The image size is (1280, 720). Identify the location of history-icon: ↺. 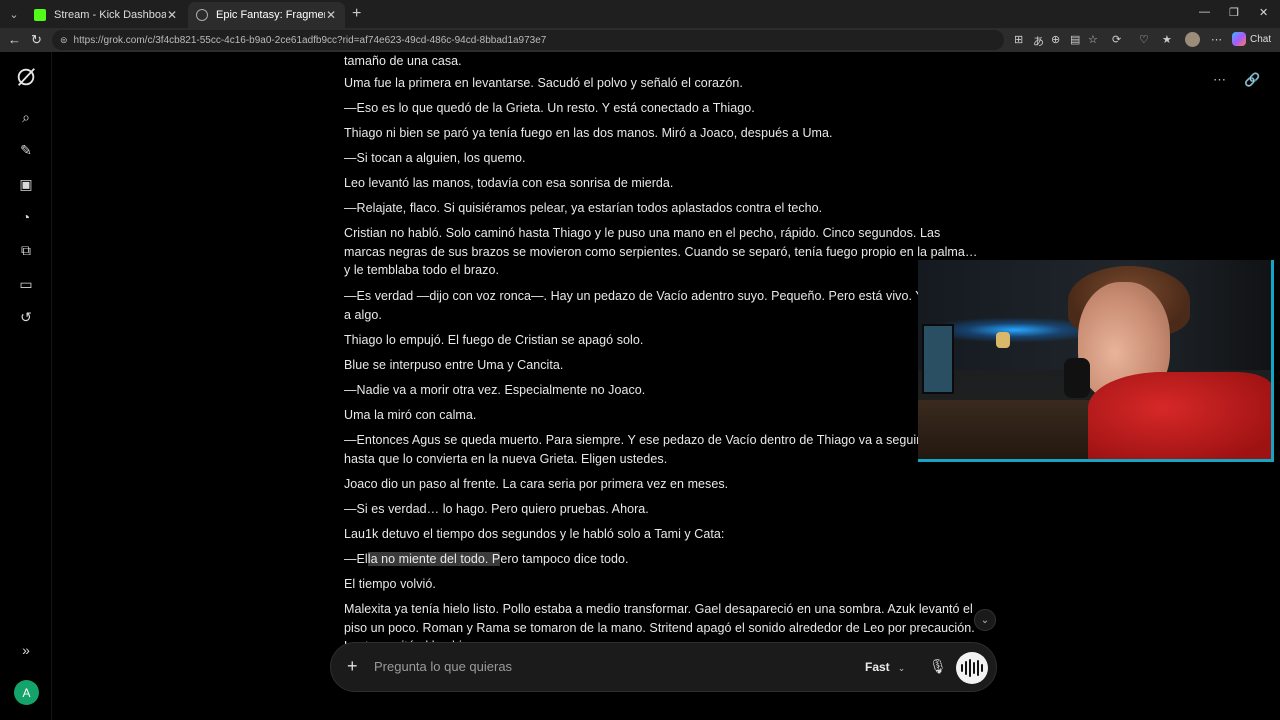
(26, 317).